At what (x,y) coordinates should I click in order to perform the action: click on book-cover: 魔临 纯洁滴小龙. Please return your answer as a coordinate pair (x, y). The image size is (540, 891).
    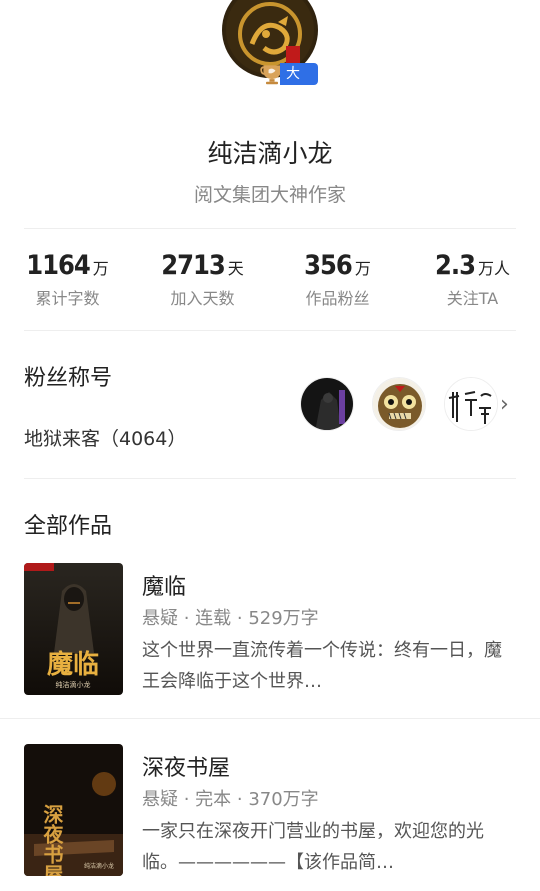
    Looking at the image, I should click on (73, 629).